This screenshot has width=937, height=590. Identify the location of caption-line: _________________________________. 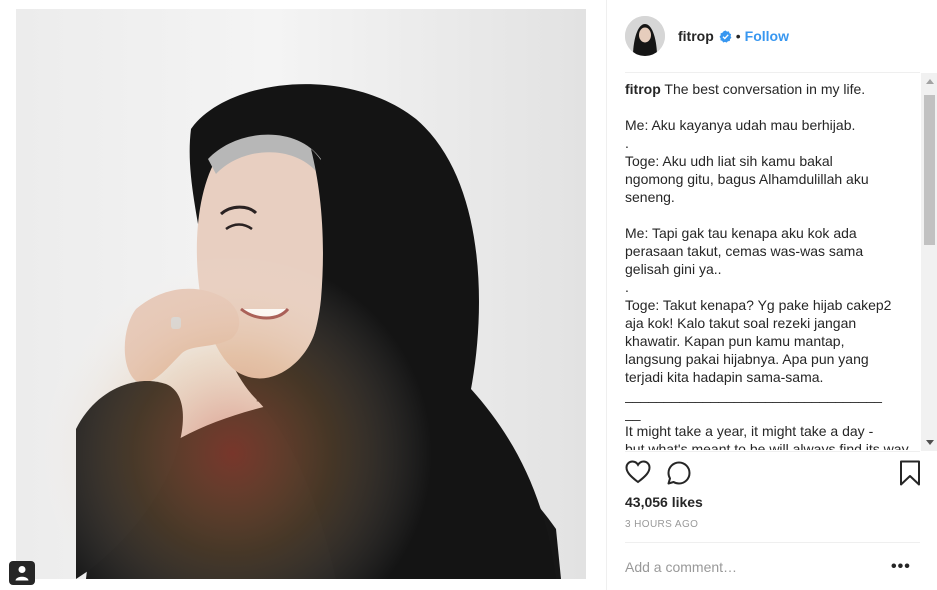
(753, 395).